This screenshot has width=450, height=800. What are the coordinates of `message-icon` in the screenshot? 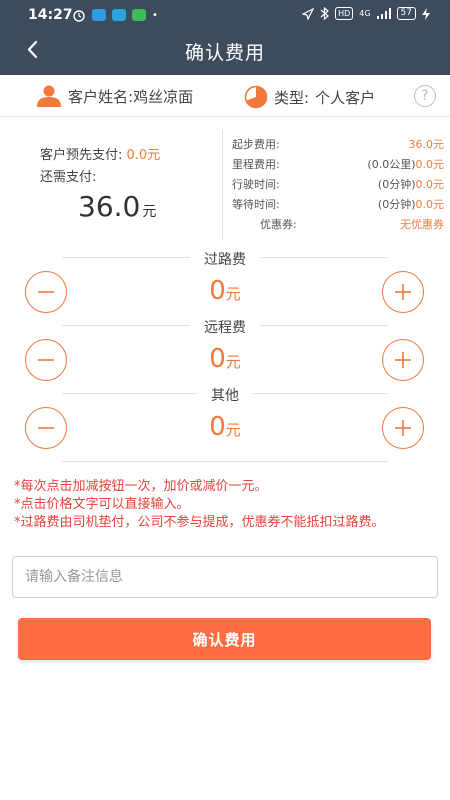 It's located at (139, 15).